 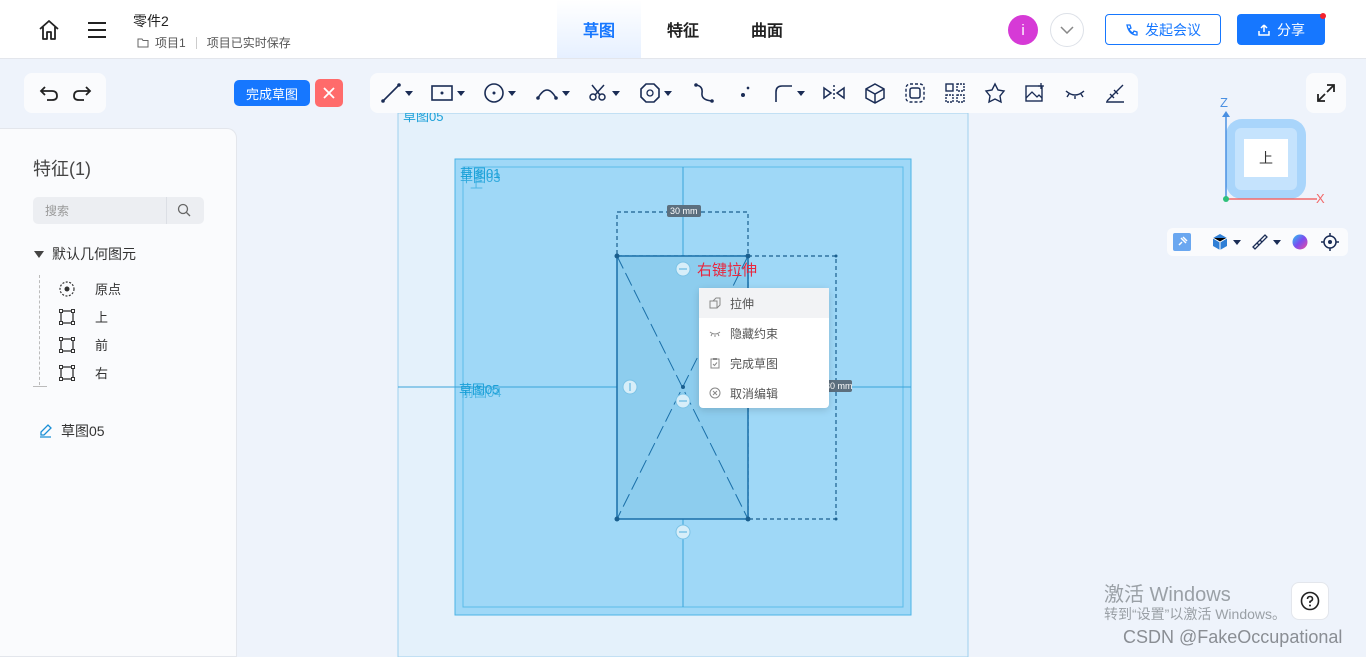 What do you see at coordinates (1300, 242) in the screenshot?
I see `appearance-icon` at bounding box center [1300, 242].